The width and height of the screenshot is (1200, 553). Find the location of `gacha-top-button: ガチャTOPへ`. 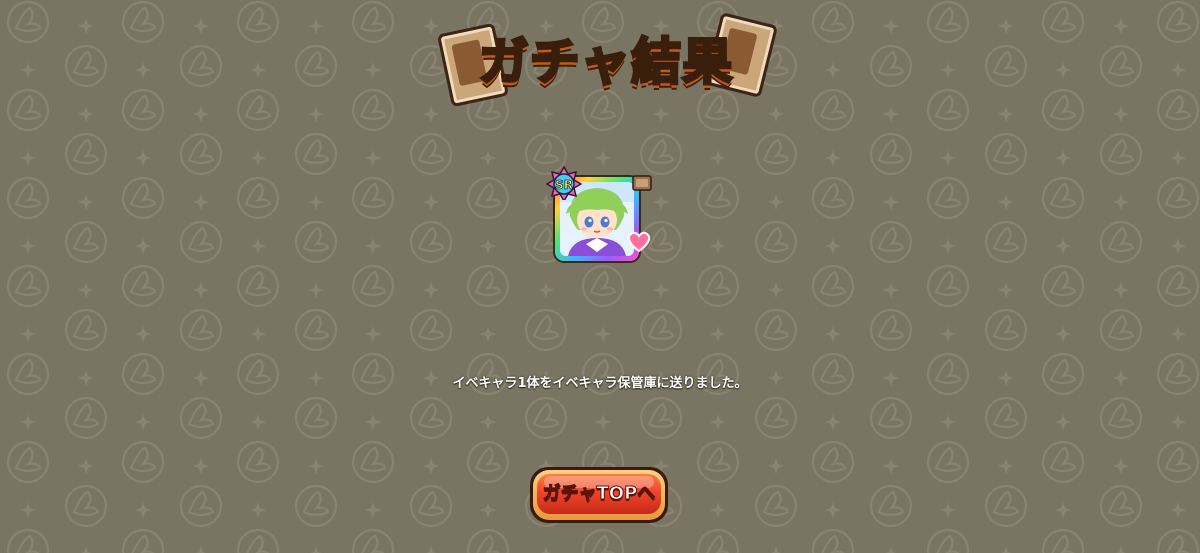

gacha-top-button: ガチャTOPへ is located at coordinates (599, 495).